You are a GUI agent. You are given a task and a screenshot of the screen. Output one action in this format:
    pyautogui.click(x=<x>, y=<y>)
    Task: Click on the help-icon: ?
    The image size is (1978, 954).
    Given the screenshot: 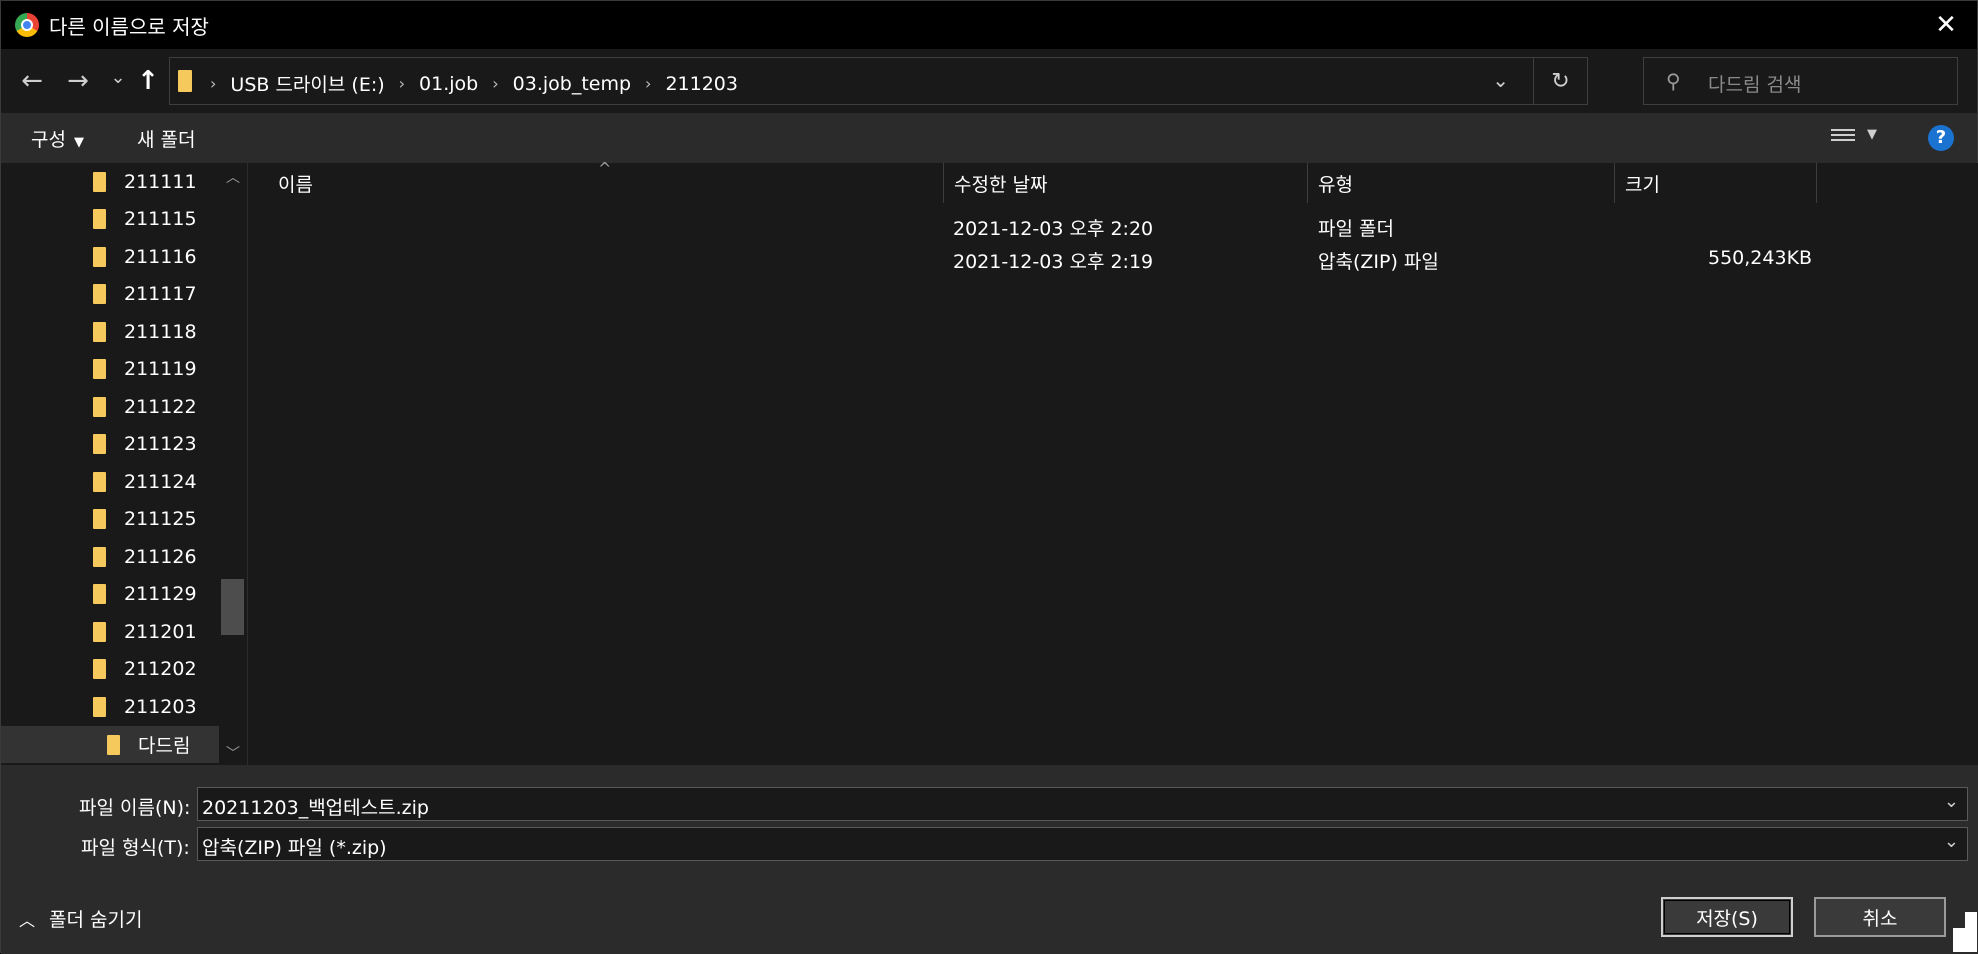 What is the action you would take?
    pyautogui.click(x=1941, y=138)
    